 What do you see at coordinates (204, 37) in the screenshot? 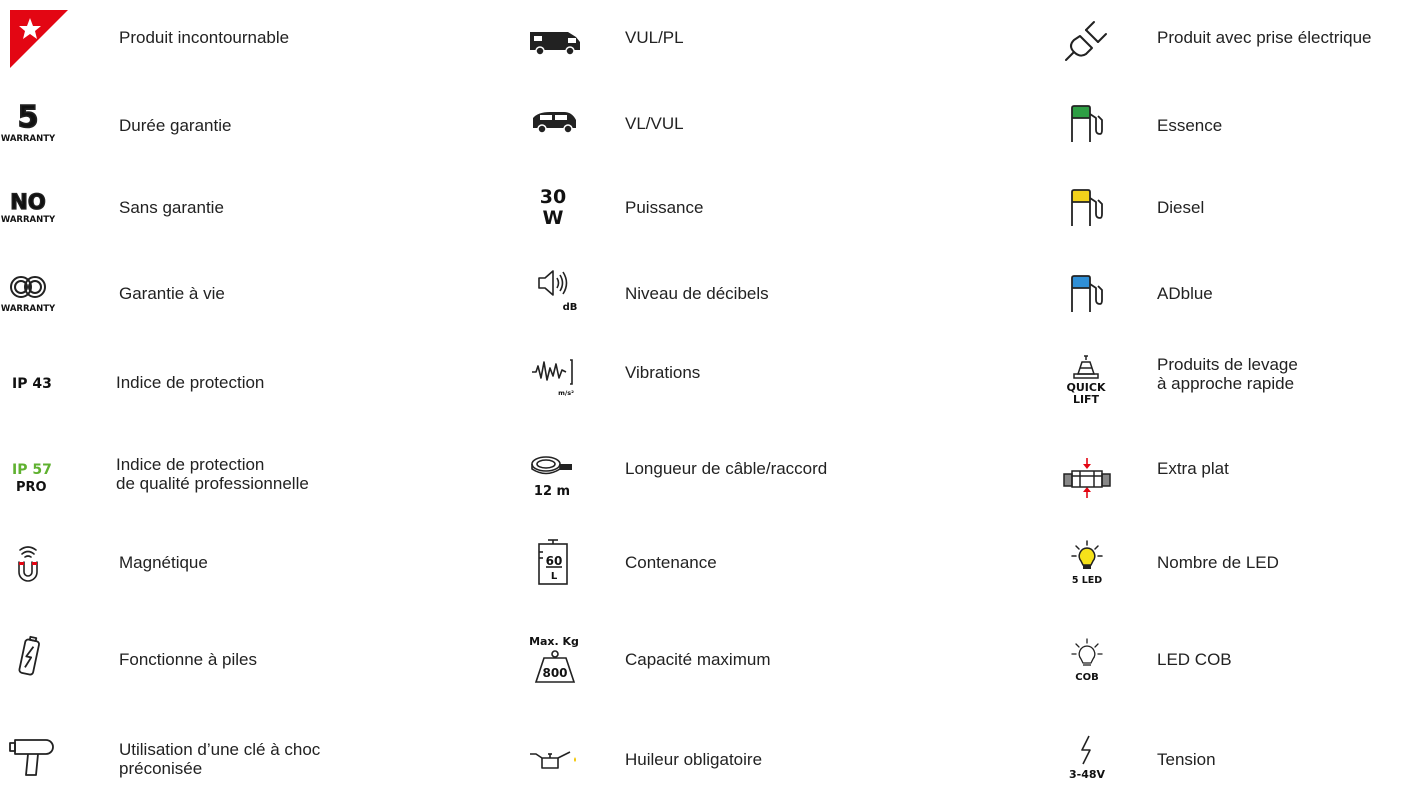
I see `legend-label-produit-incontournable: Produit incontournable` at bounding box center [204, 37].